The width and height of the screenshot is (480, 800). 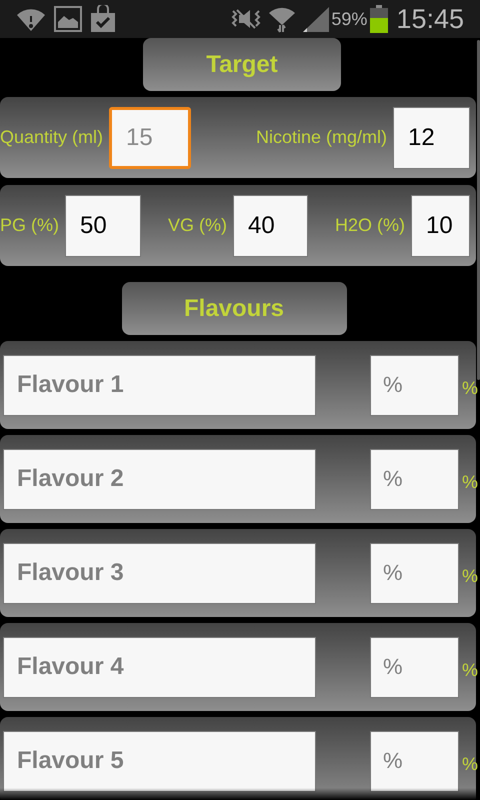 What do you see at coordinates (431, 137) in the screenshot?
I see `input-field: 12` at bounding box center [431, 137].